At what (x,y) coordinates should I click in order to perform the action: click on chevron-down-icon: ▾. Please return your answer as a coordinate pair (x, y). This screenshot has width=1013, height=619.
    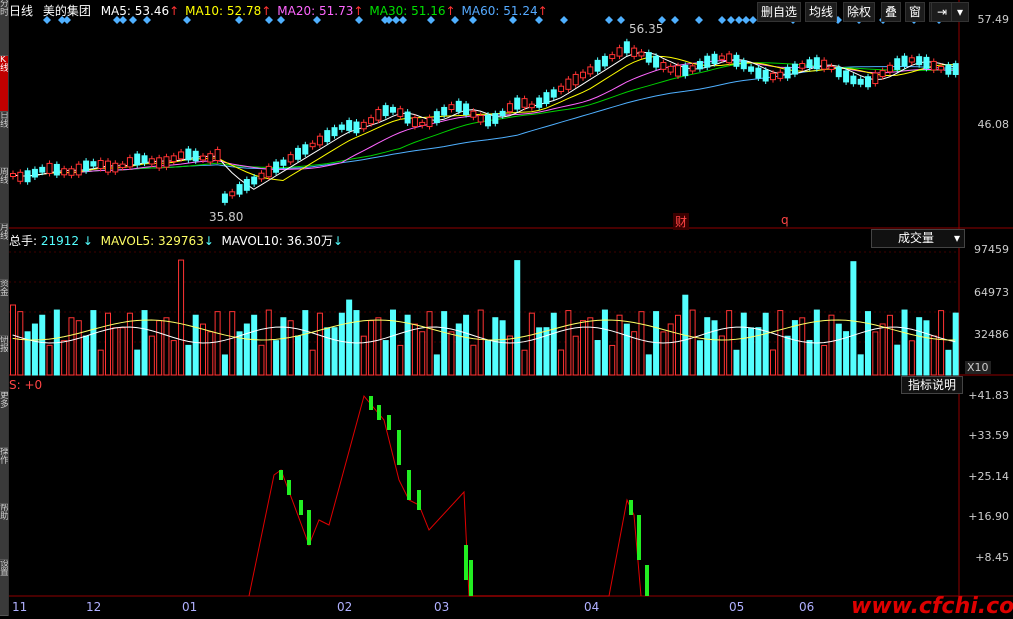
    Looking at the image, I should click on (956, 238).